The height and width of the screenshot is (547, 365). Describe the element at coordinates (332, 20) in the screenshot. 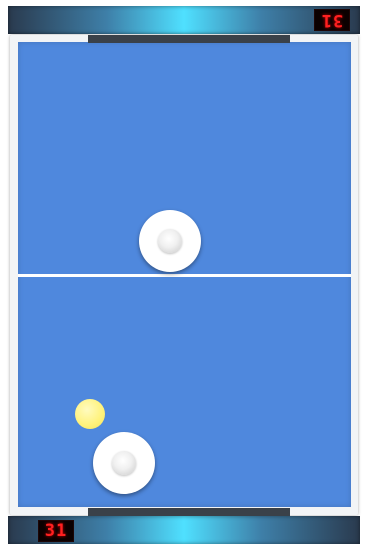

I see `opponent-score-display: 31` at that location.